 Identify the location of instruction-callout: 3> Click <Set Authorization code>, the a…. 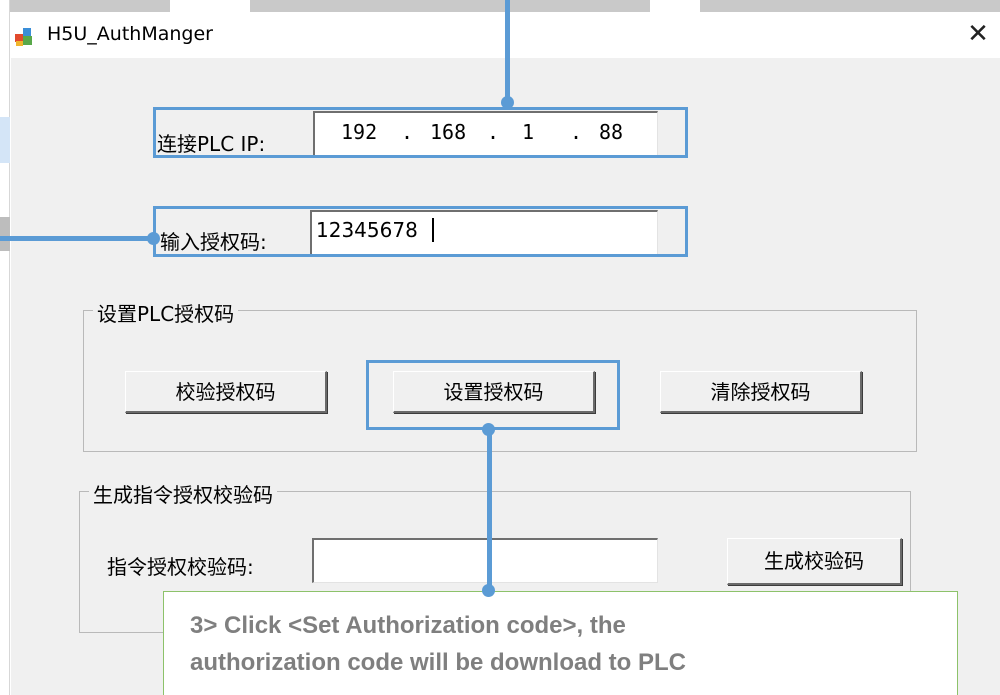
(560, 643).